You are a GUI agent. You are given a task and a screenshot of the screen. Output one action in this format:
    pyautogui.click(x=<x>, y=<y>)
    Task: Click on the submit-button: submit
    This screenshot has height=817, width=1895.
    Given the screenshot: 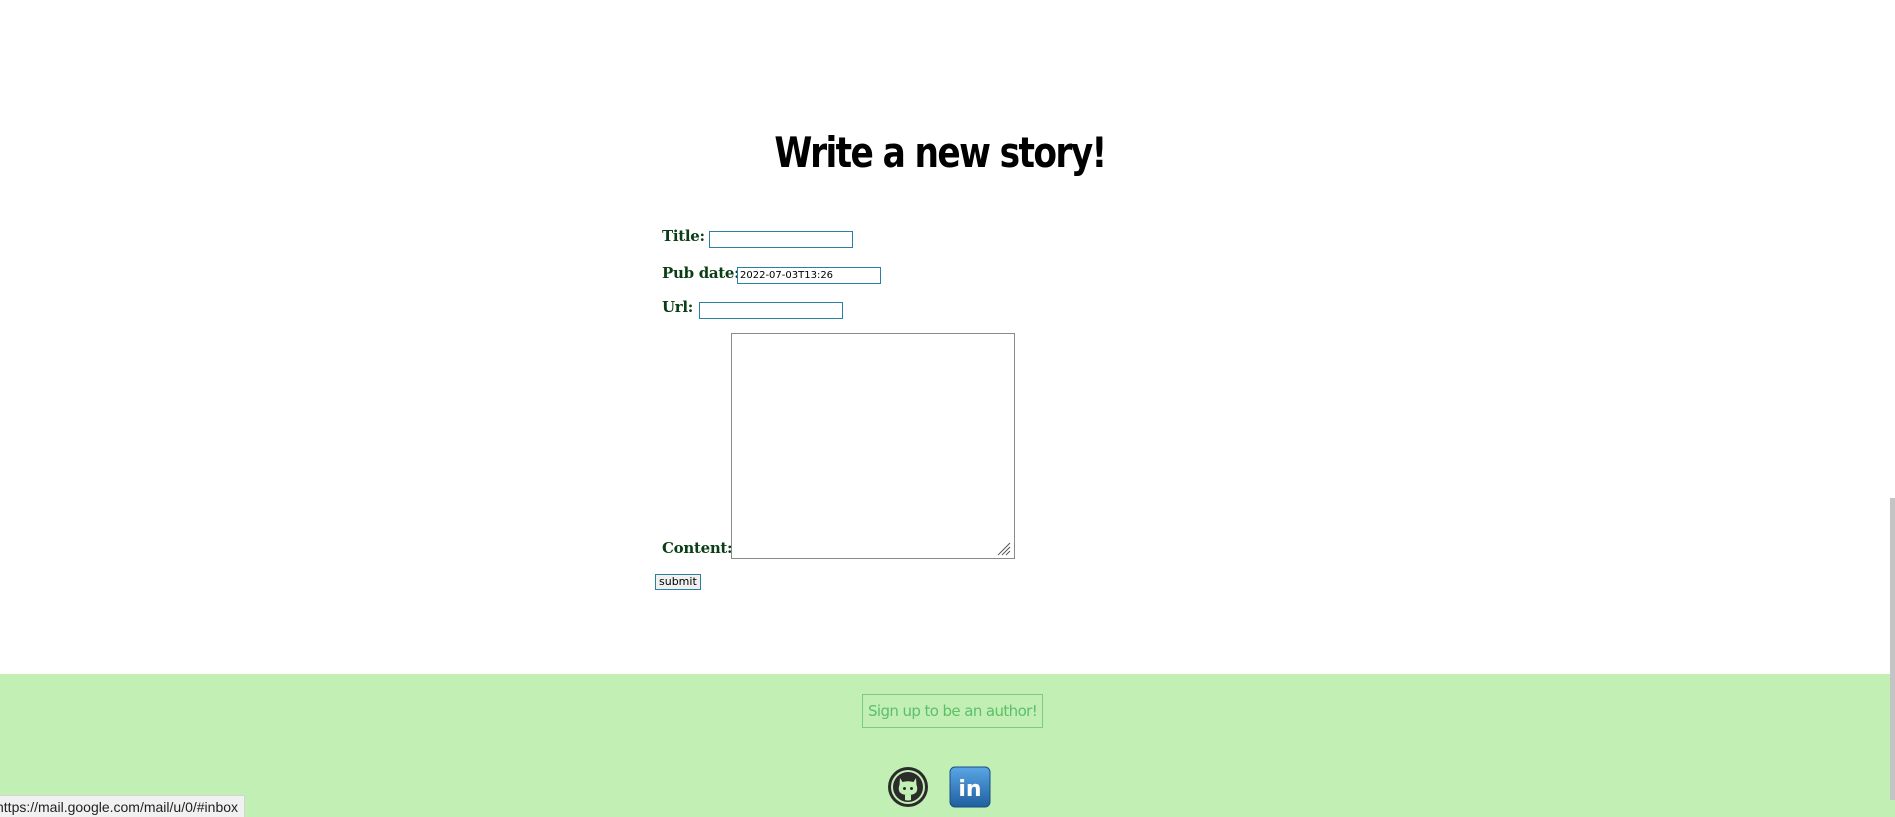 What is the action you would take?
    pyautogui.click(x=678, y=582)
    